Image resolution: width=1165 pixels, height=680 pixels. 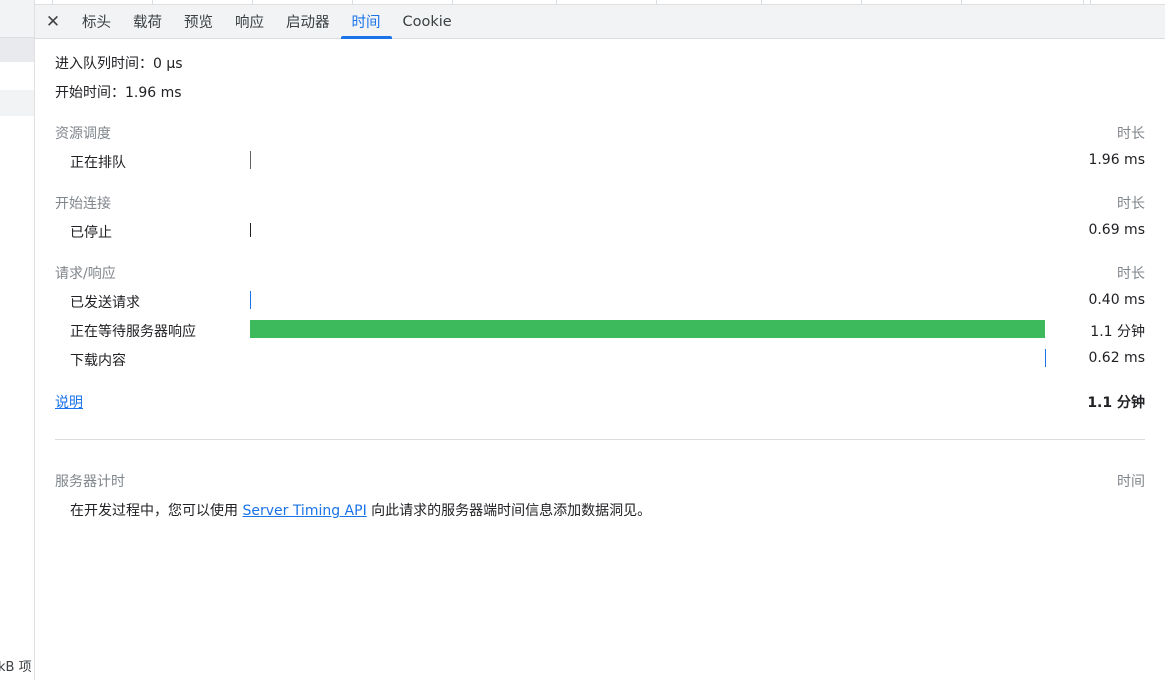 I want to click on timing-bar-waiting, so click(x=647, y=329).